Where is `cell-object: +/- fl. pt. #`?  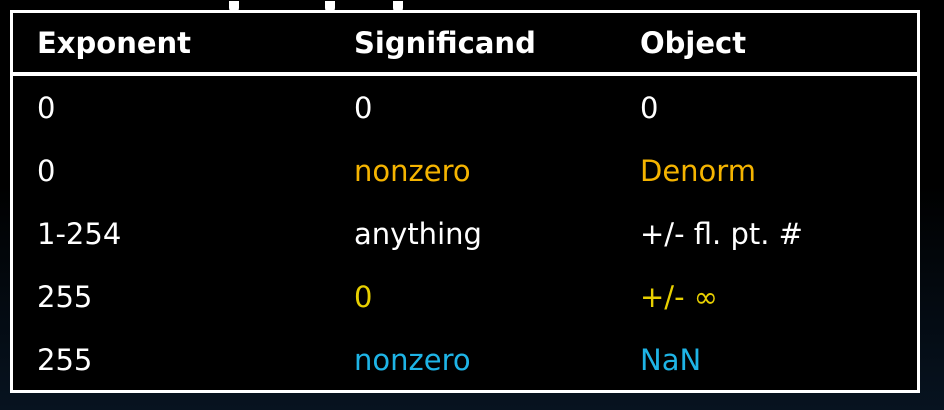
cell-object: +/- fl. pt. # is located at coordinates (721, 233).